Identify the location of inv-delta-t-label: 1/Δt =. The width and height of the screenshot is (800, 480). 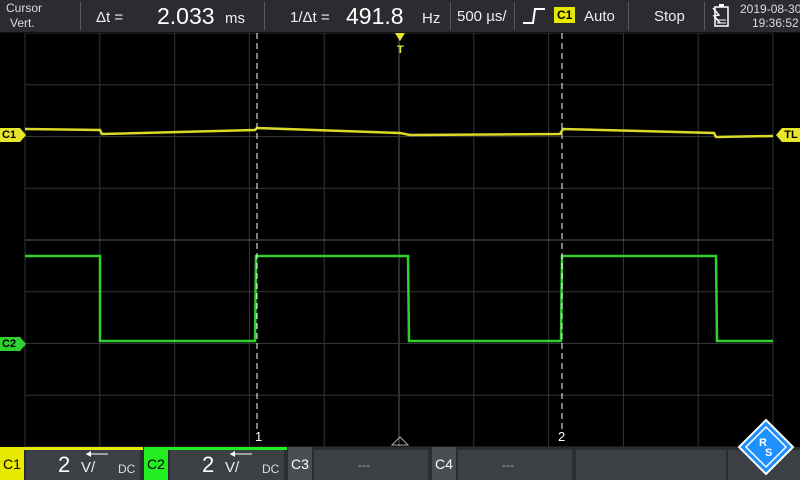
(310, 17).